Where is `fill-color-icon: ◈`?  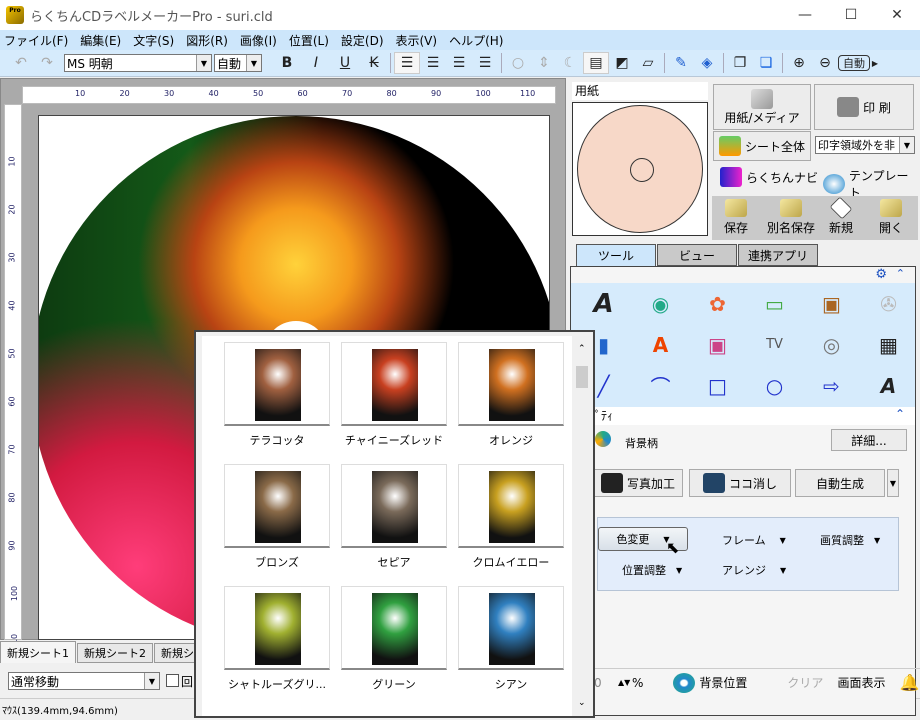 fill-color-icon: ◈ is located at coordinates (707, 63).